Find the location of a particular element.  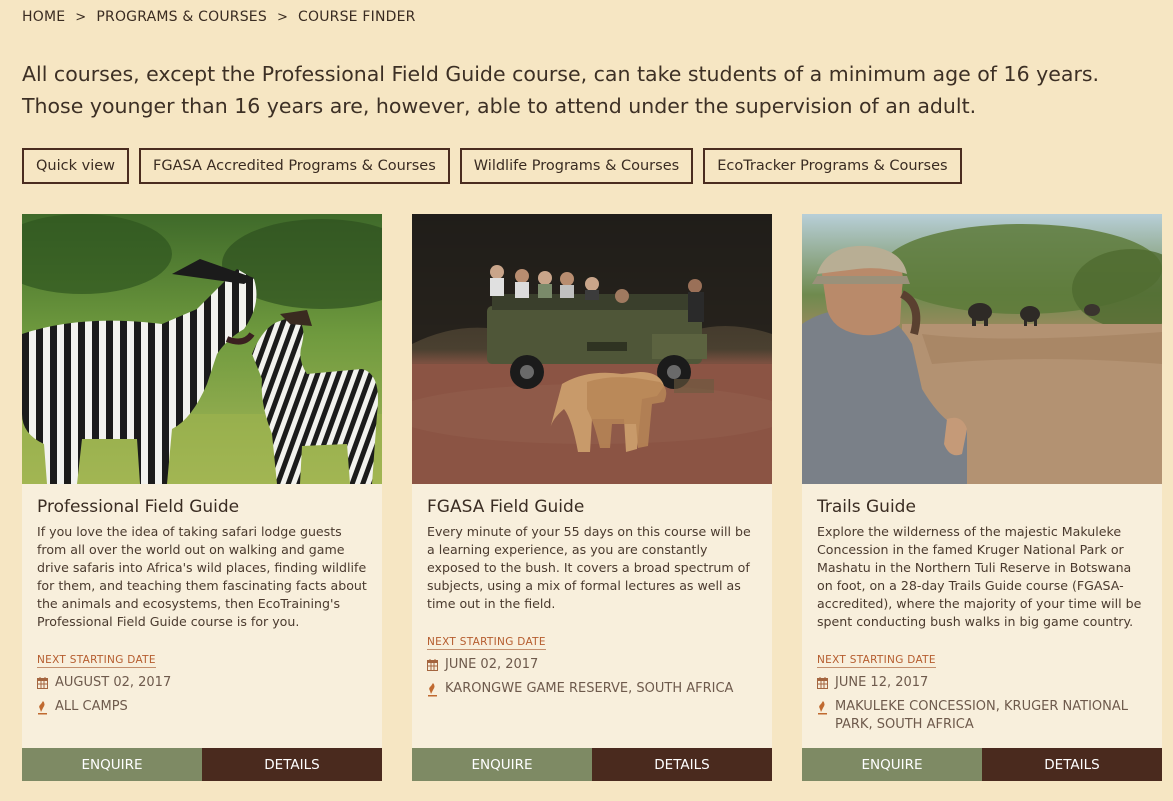

start-date-row: AUGUST 02, 2017 is located at coordinates (202, 683).